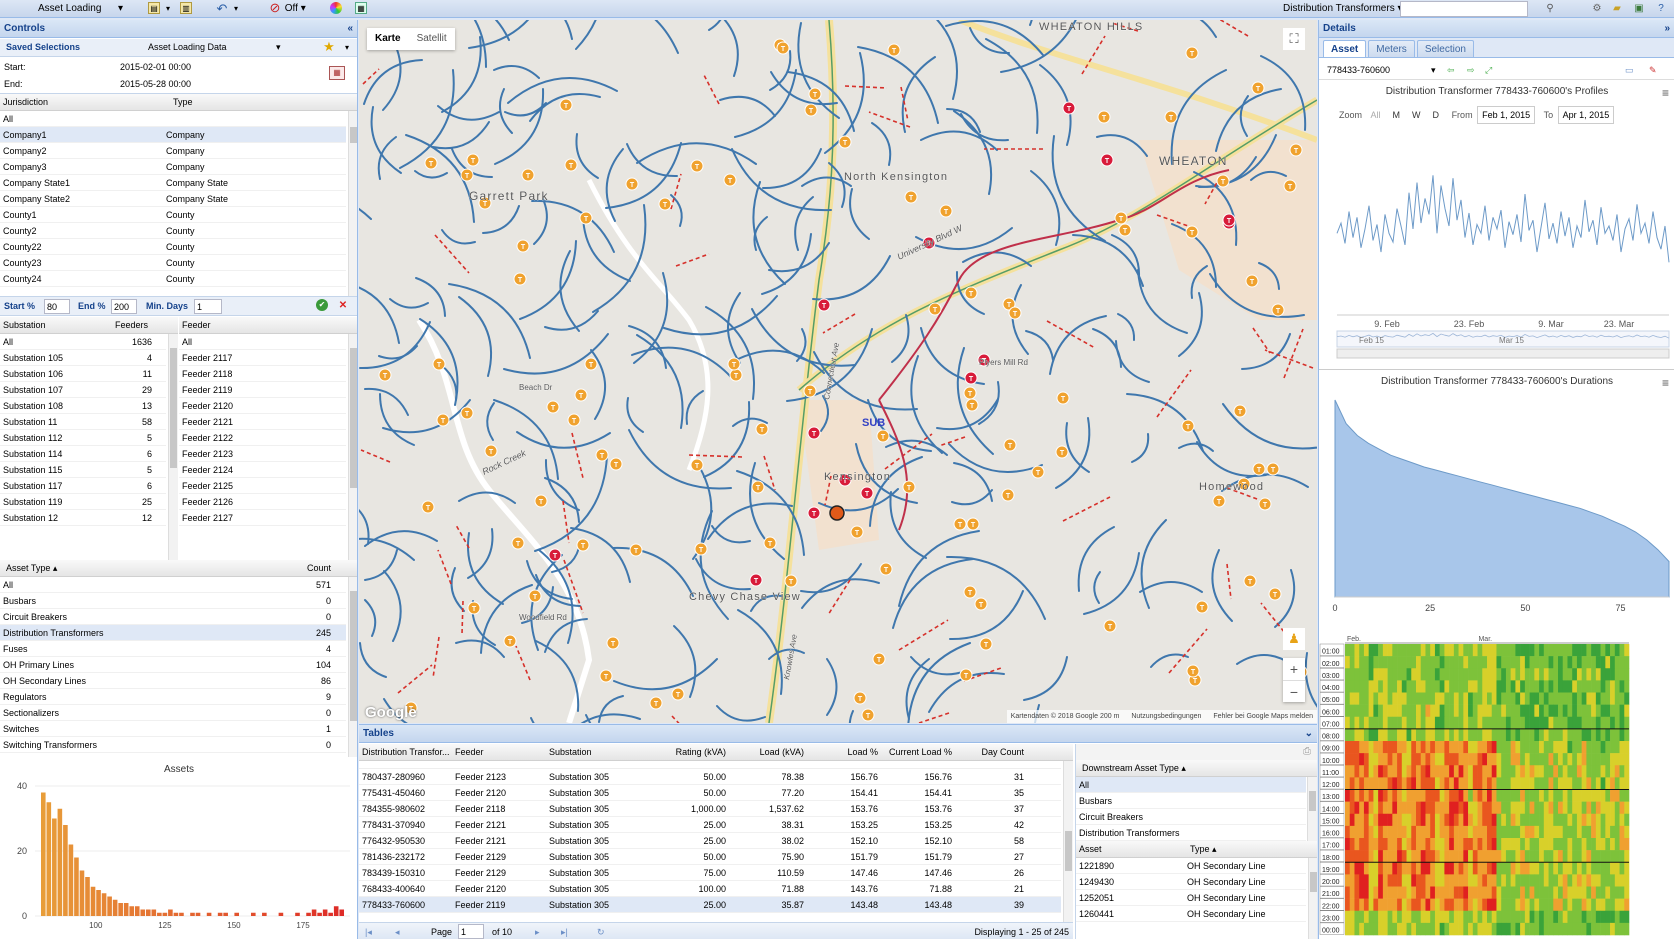 This screenshot has width=1674, height=939. Describe the element at coordinates (154, 8) in the screenshot. I see `filter-icon: ▤` at that location.